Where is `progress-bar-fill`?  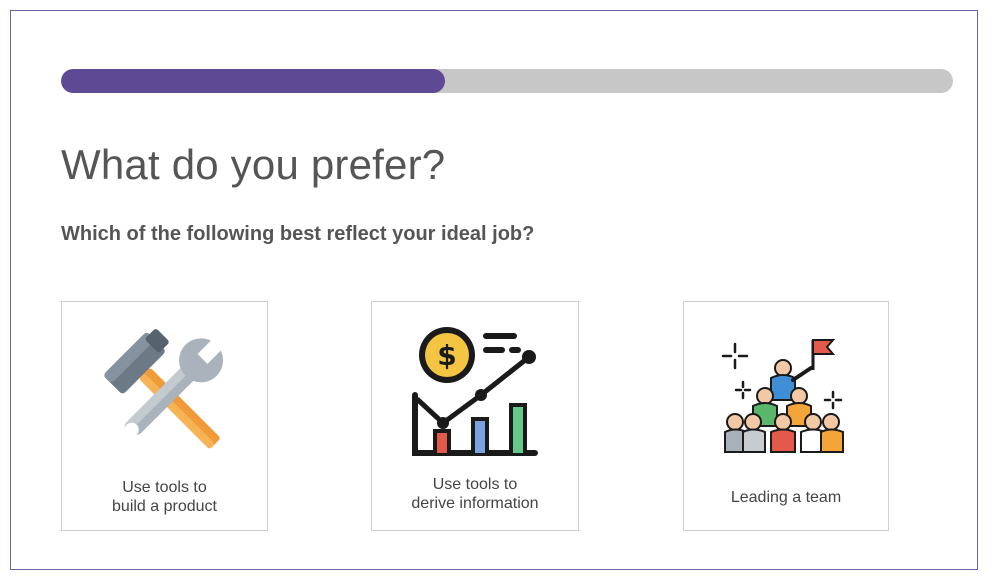 progress-bar-fill is located at coordinates (253, 81).